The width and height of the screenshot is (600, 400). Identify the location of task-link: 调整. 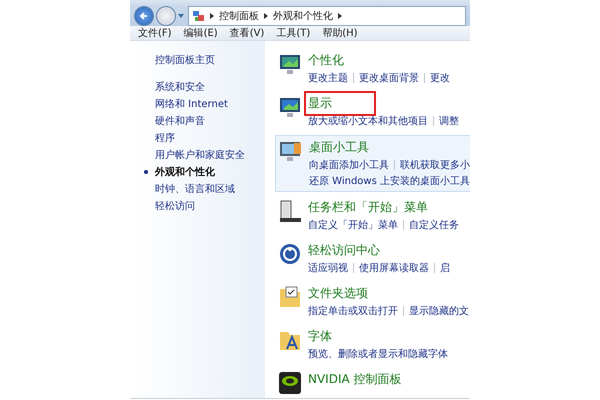
(449, 121).